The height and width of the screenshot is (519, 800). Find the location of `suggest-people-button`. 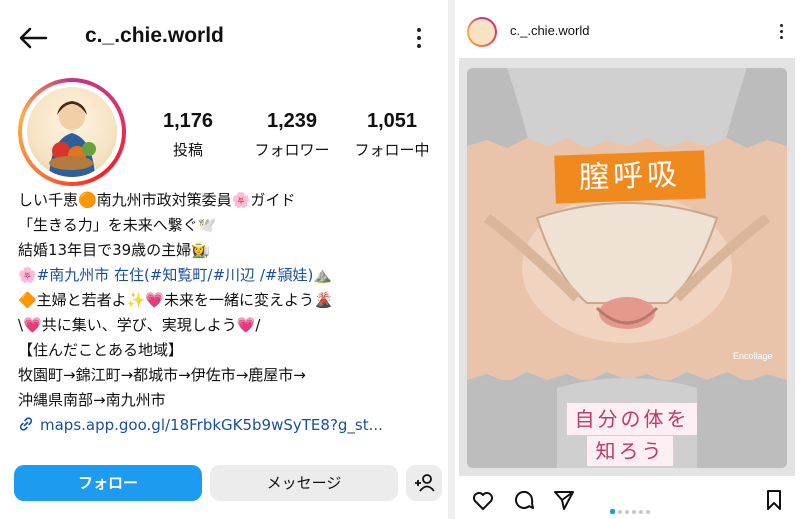

suggest-people-button is located at coordinates (424, 483).